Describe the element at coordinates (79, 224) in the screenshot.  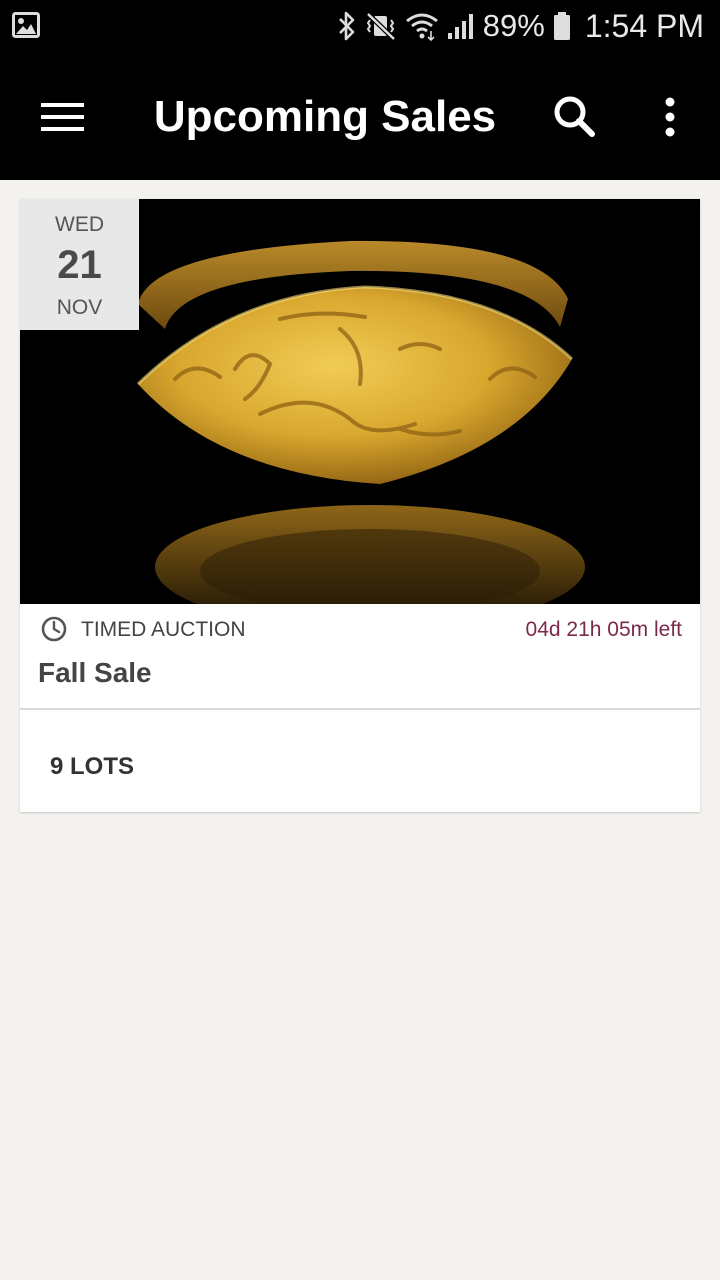
I see `date-weekday: WED` at that location.